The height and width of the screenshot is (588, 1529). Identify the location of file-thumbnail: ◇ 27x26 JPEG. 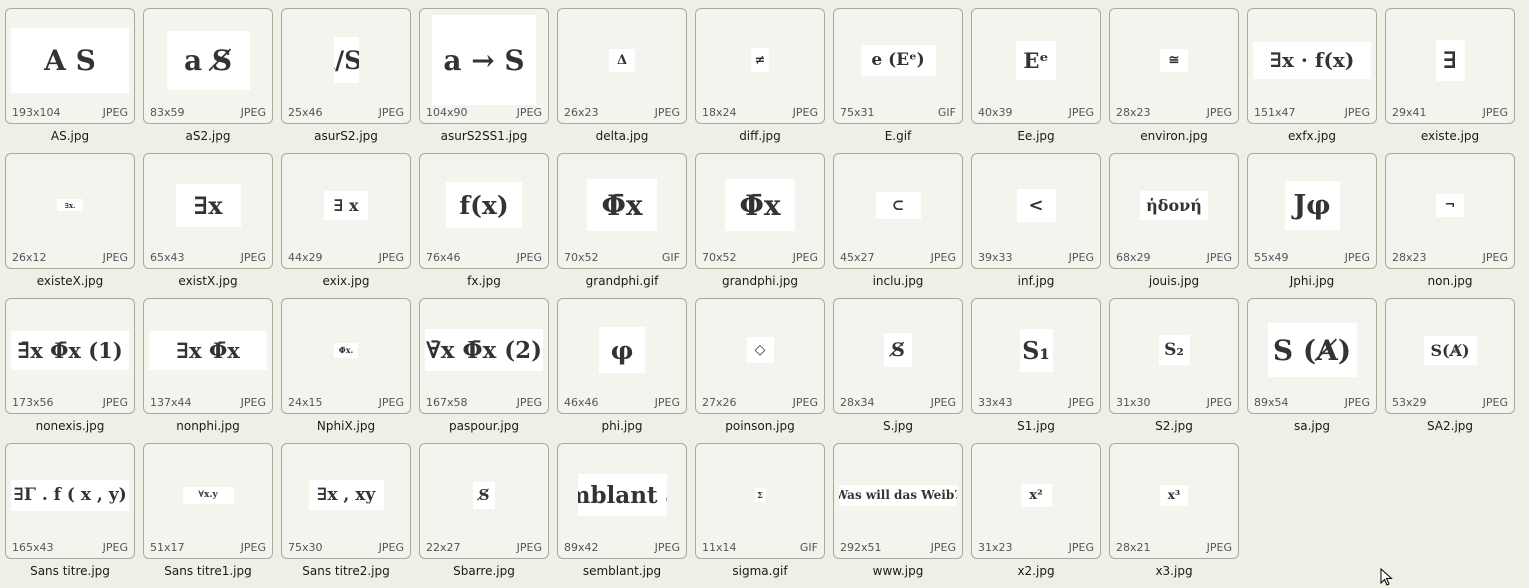
(760, 356).